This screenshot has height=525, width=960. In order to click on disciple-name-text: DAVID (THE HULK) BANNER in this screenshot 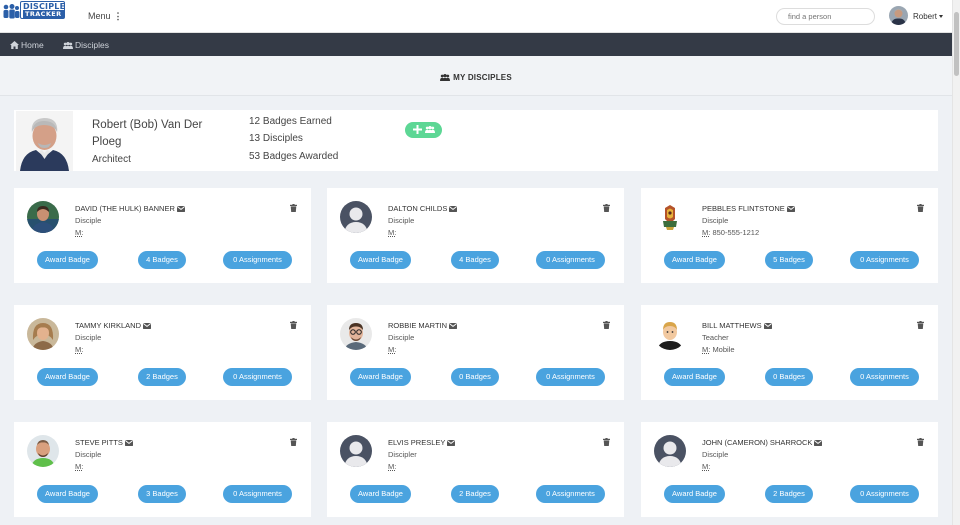, I will do `click(125, 208)`.